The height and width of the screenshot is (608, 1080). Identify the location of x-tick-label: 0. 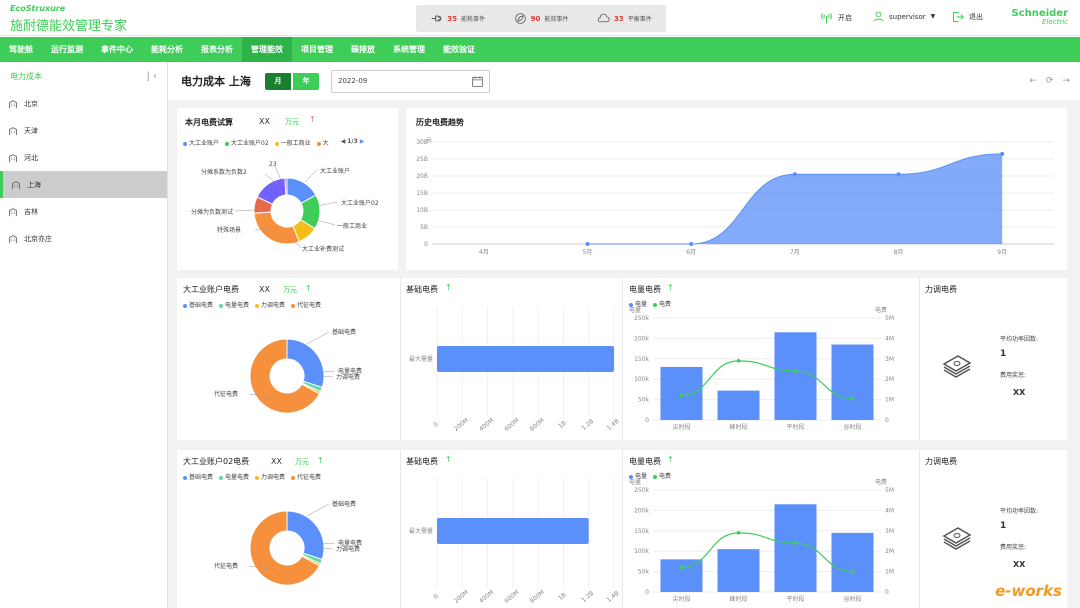
(436, 597).